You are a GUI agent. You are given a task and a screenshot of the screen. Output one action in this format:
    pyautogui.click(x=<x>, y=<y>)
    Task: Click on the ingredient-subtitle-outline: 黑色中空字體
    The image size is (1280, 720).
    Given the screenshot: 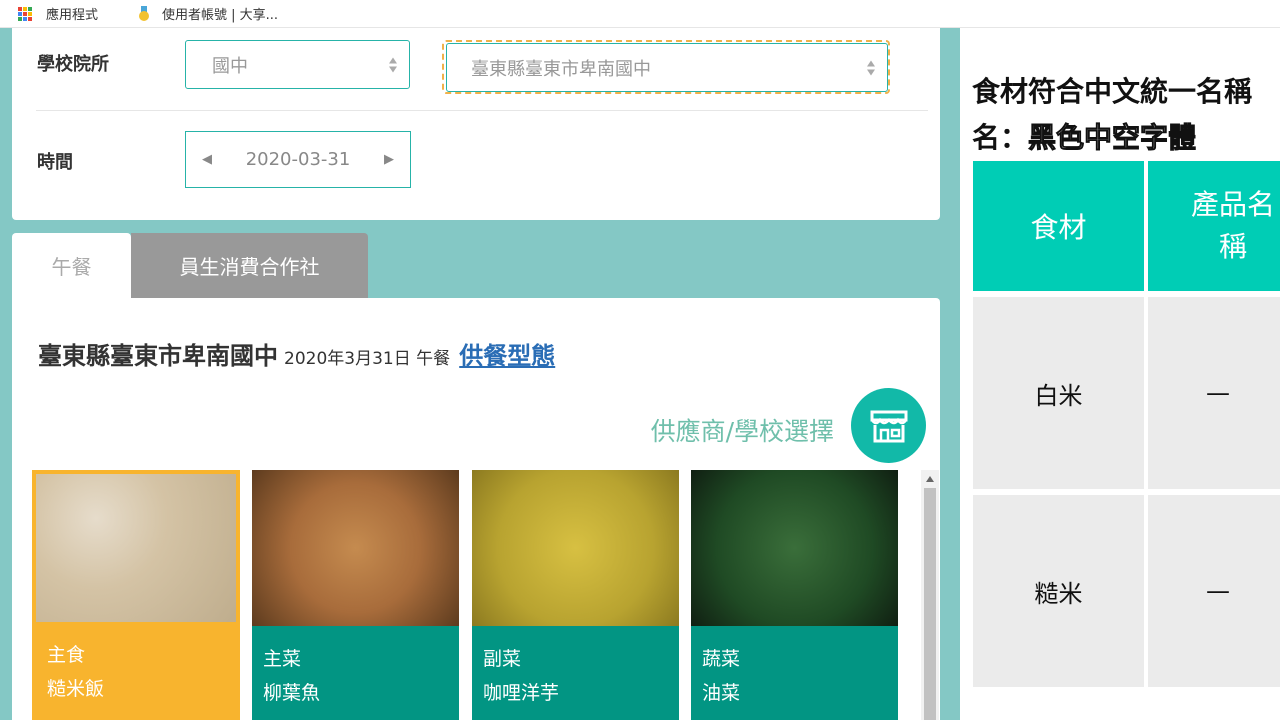 What is the action you would take?
    pyautogui.click(x=1112, y=138)
    